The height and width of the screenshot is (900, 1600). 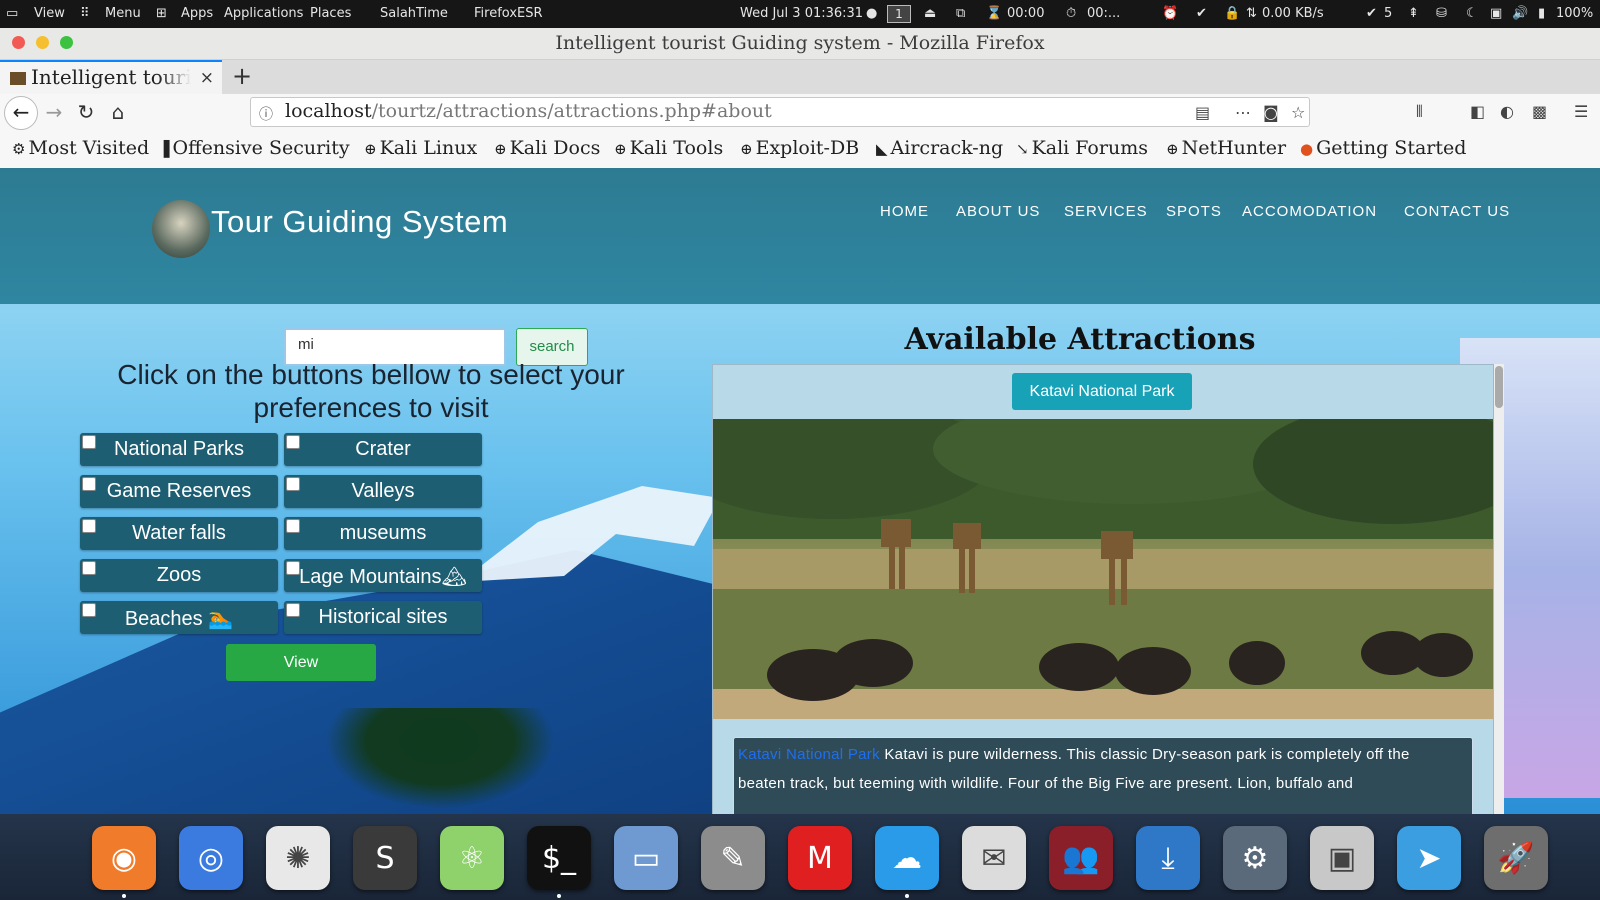 What do you see at coordinates (54, 112) in the screenshot?
I see `forward-button: →` at bounding box center [54, 112].